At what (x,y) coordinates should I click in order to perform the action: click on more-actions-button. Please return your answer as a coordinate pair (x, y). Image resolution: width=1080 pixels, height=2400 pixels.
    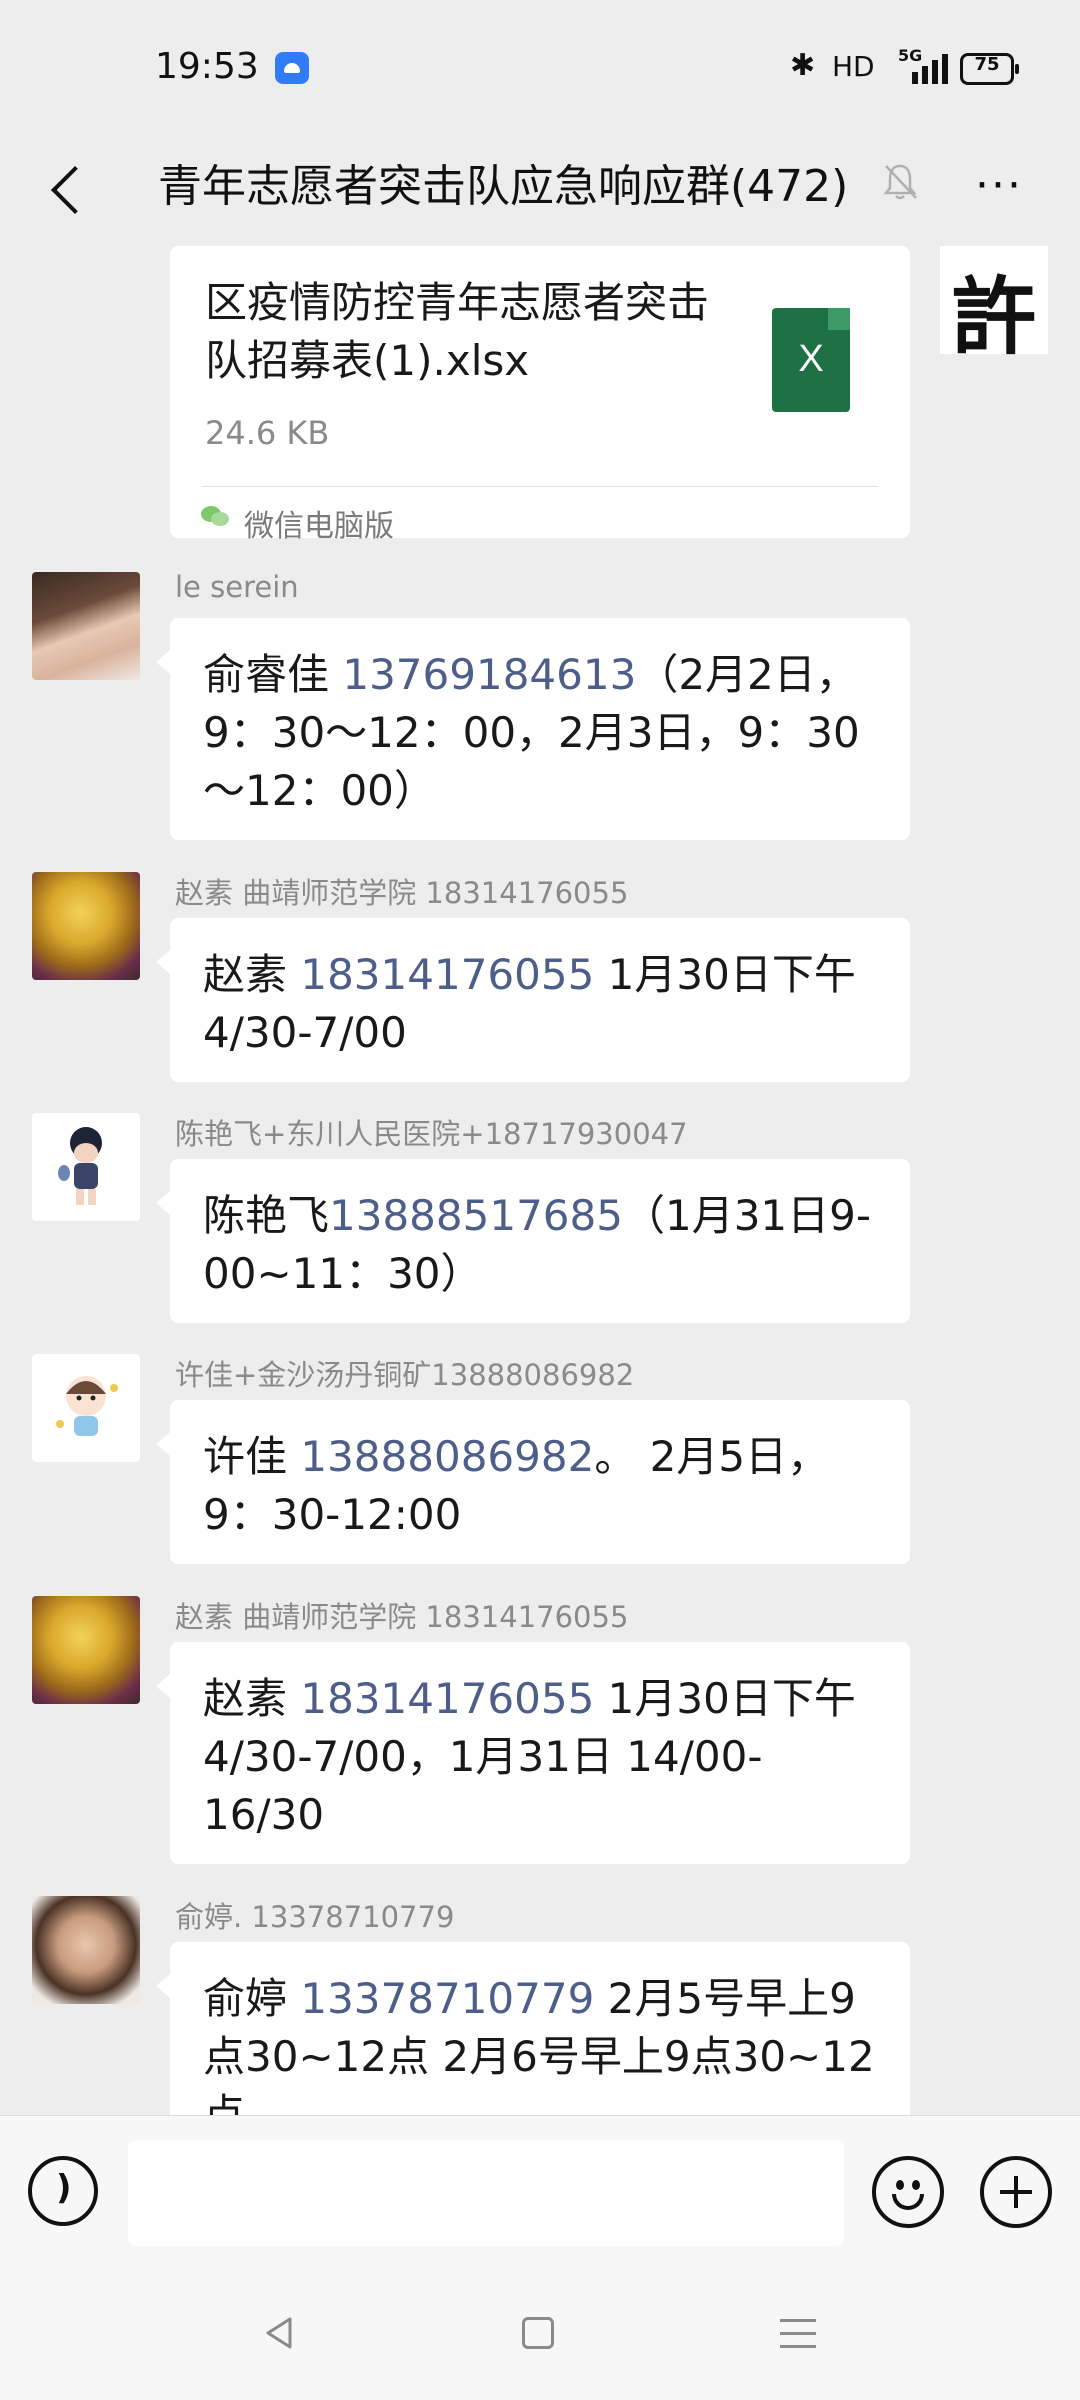
    Looking at the image, I should click on (1016, 2192).